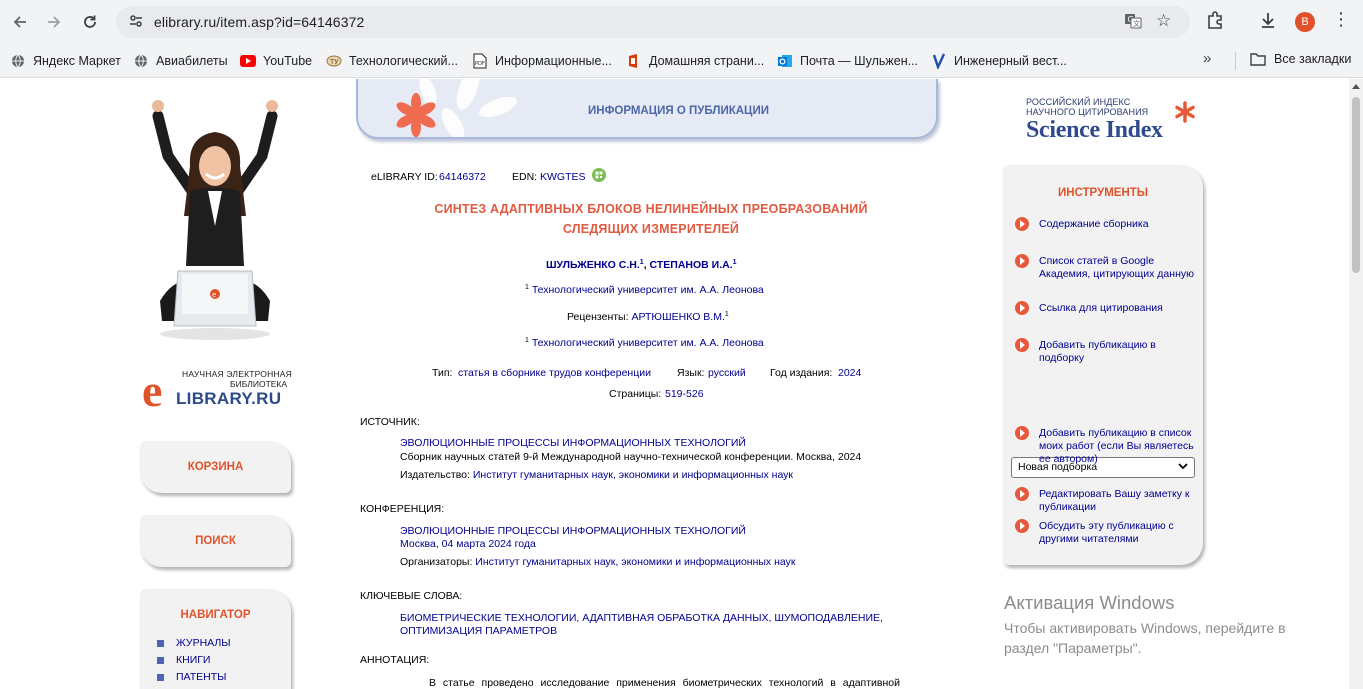 This screenshot has height=689, width=1363. Describe the element at coordinates (183, 660) in the screenshot. I see `nav-item-books: КНИГИ` at that location.